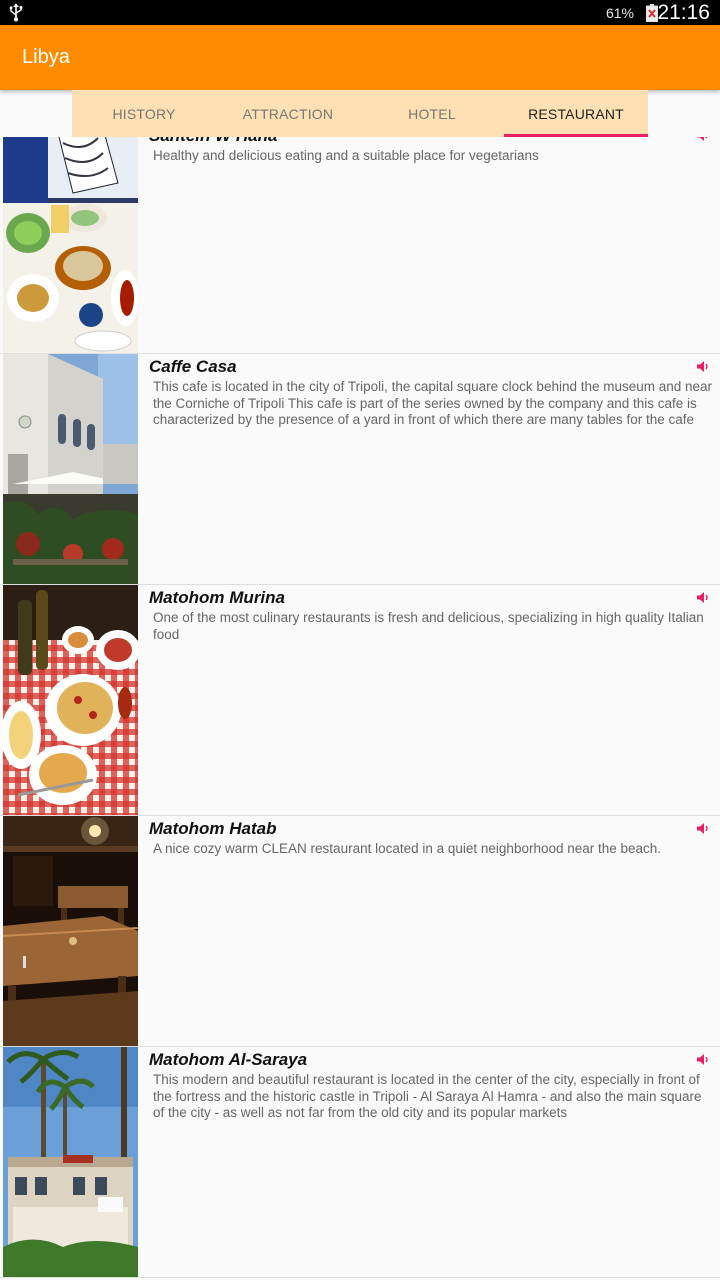 The image size is (720, 1280). Describe the element at coordinates (70, 700) in the screenshot. I see `pizza-table-photo` at that location.